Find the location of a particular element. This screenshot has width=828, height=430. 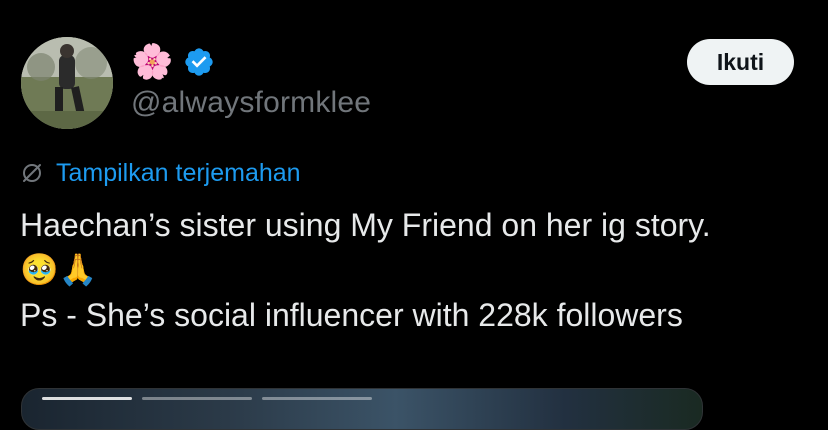

tweet-emoji-line: 🥹🙏 is located at coordinates (59, 270).